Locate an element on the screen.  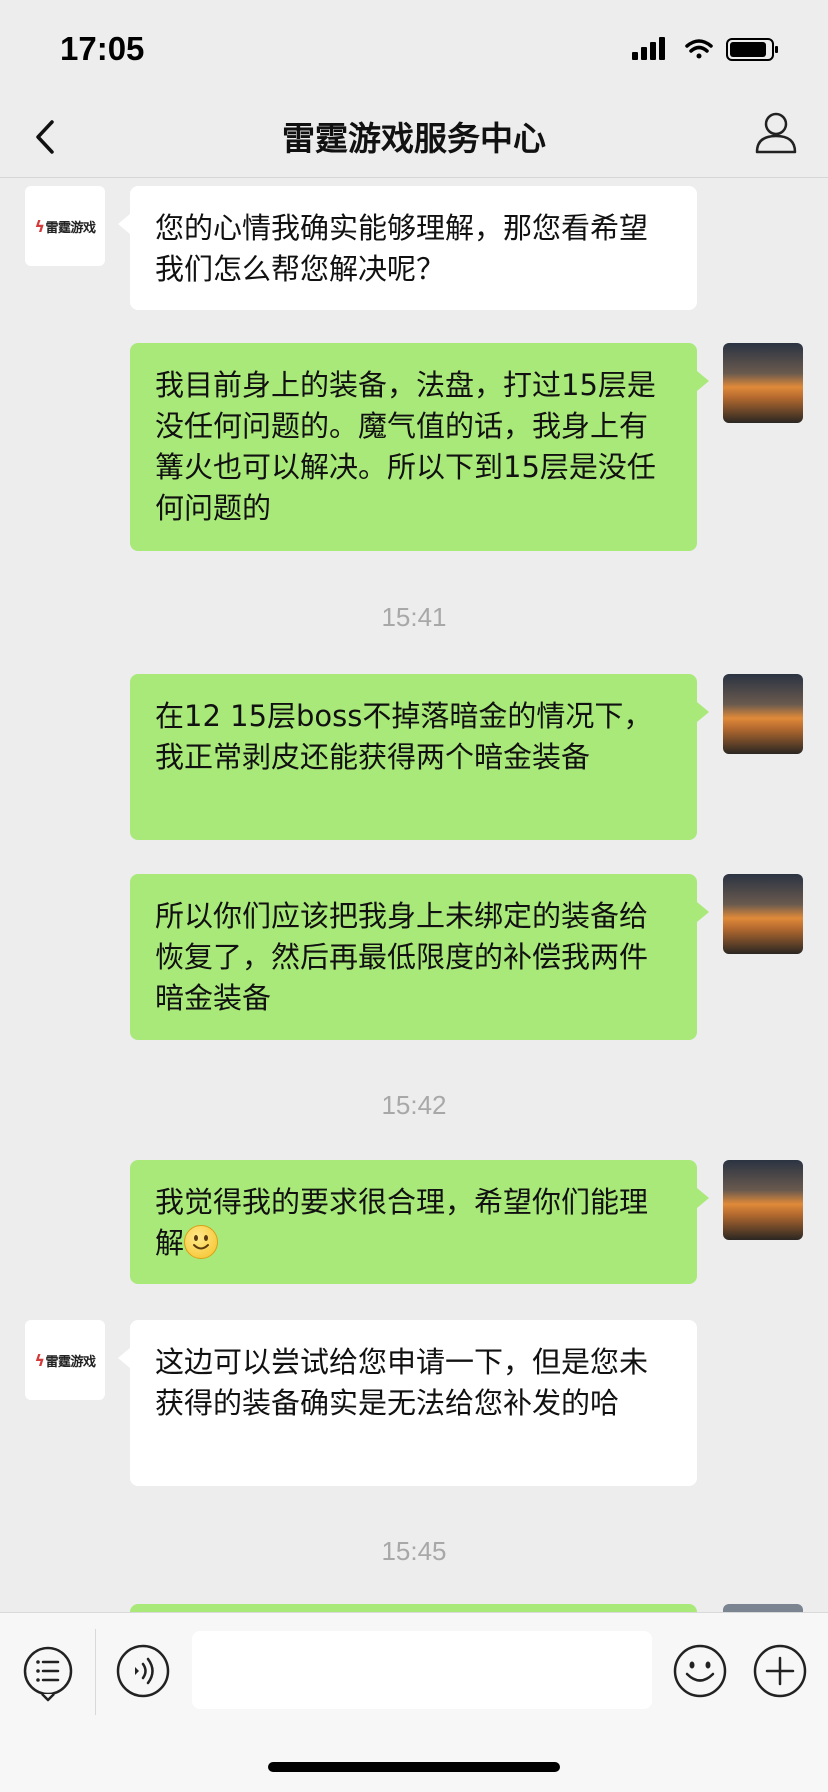
emoji-button is located at coordinates (700, 1671).